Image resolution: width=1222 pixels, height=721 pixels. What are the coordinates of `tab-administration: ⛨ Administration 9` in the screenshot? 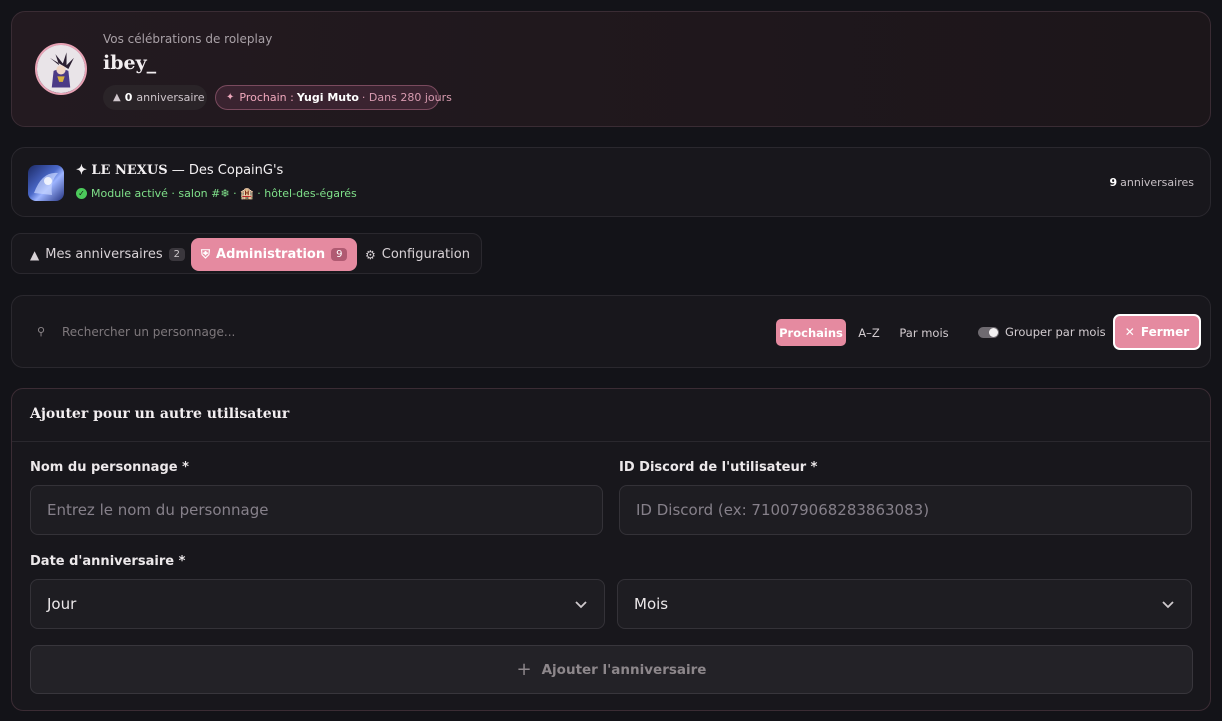 It's located at (274, 254).